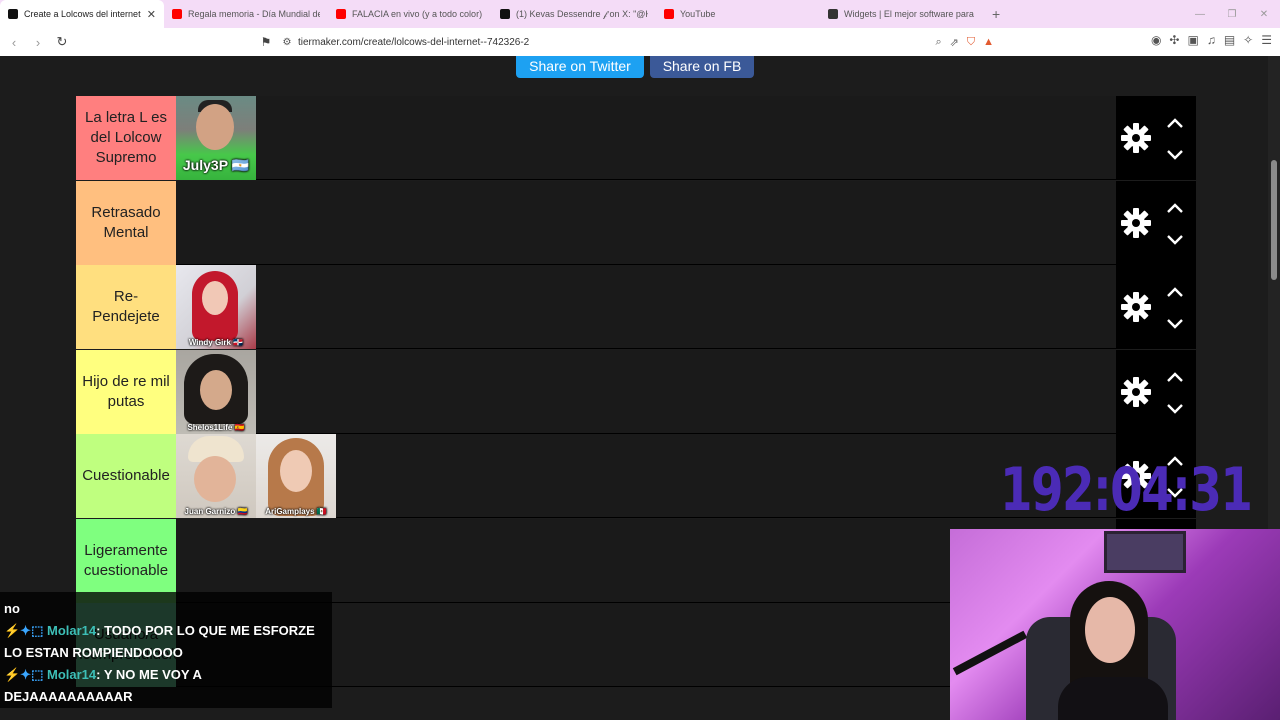  I want to click on thumbnail-caption: July3P 🇦🇷, so click(216, 165).